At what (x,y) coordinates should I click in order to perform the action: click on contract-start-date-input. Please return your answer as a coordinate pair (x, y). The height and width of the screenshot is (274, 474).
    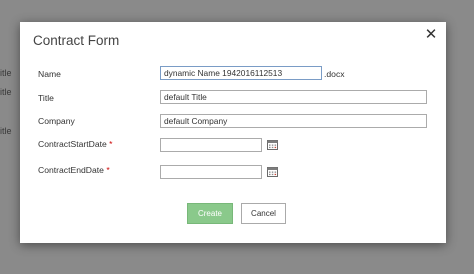
    Looking at the image, I should click on (211, 145).